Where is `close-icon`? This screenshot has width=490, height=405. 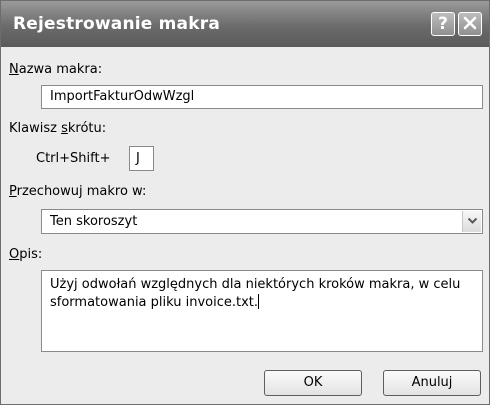
close-icon is located at coordinates (470, 23).